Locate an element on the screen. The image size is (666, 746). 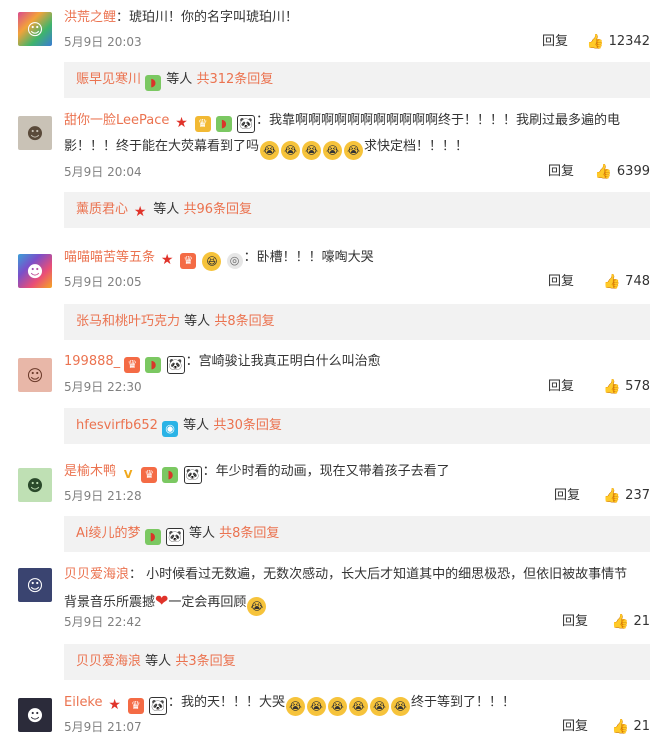
like-button: 👍 237 is located at coordinates (626, 496).